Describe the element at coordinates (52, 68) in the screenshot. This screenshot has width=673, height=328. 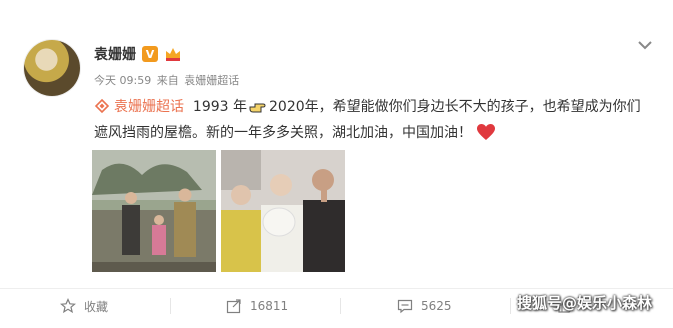
I see `author-avatar` at that location.